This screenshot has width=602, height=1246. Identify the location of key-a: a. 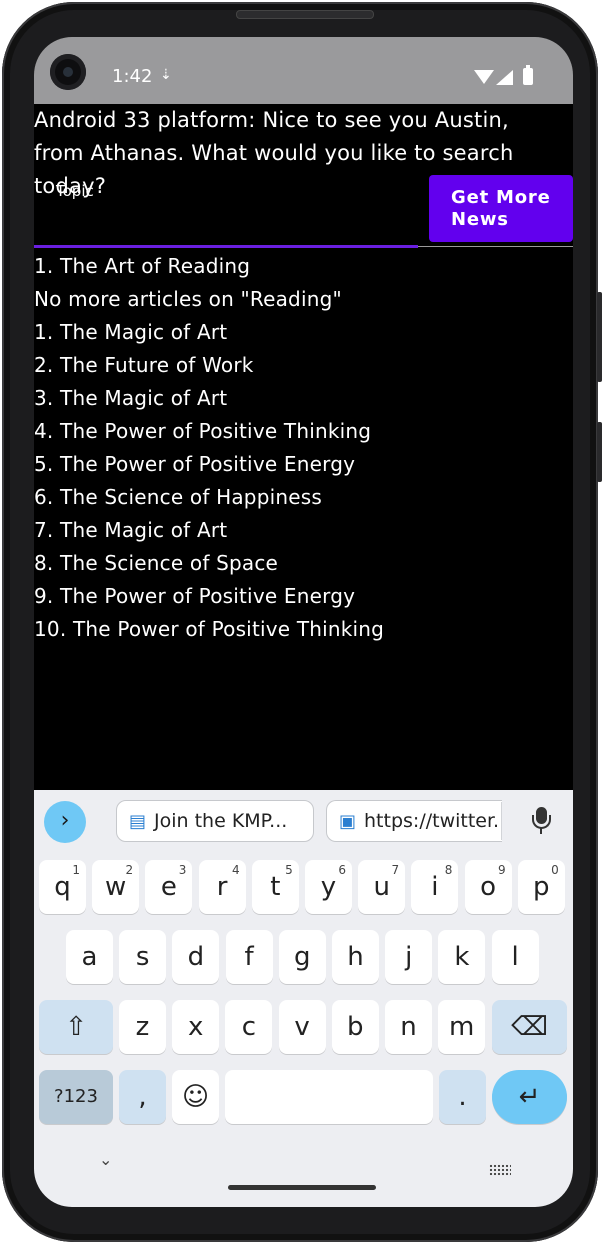
(89, 957).